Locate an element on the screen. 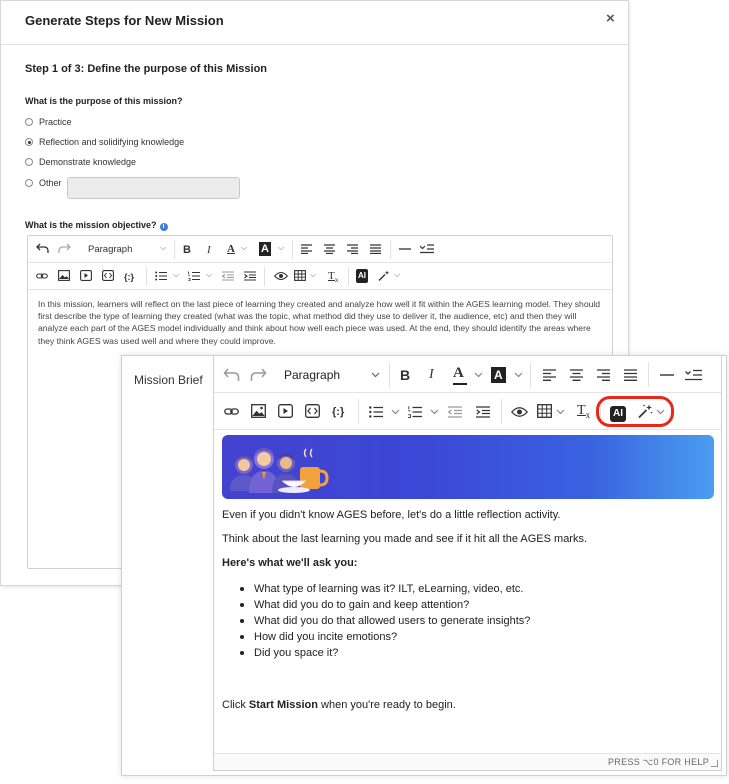 The image size is (729, 784). editor-status-bar: PRESS ⌥0 FOR HELP is located at coordinates (467, 761).